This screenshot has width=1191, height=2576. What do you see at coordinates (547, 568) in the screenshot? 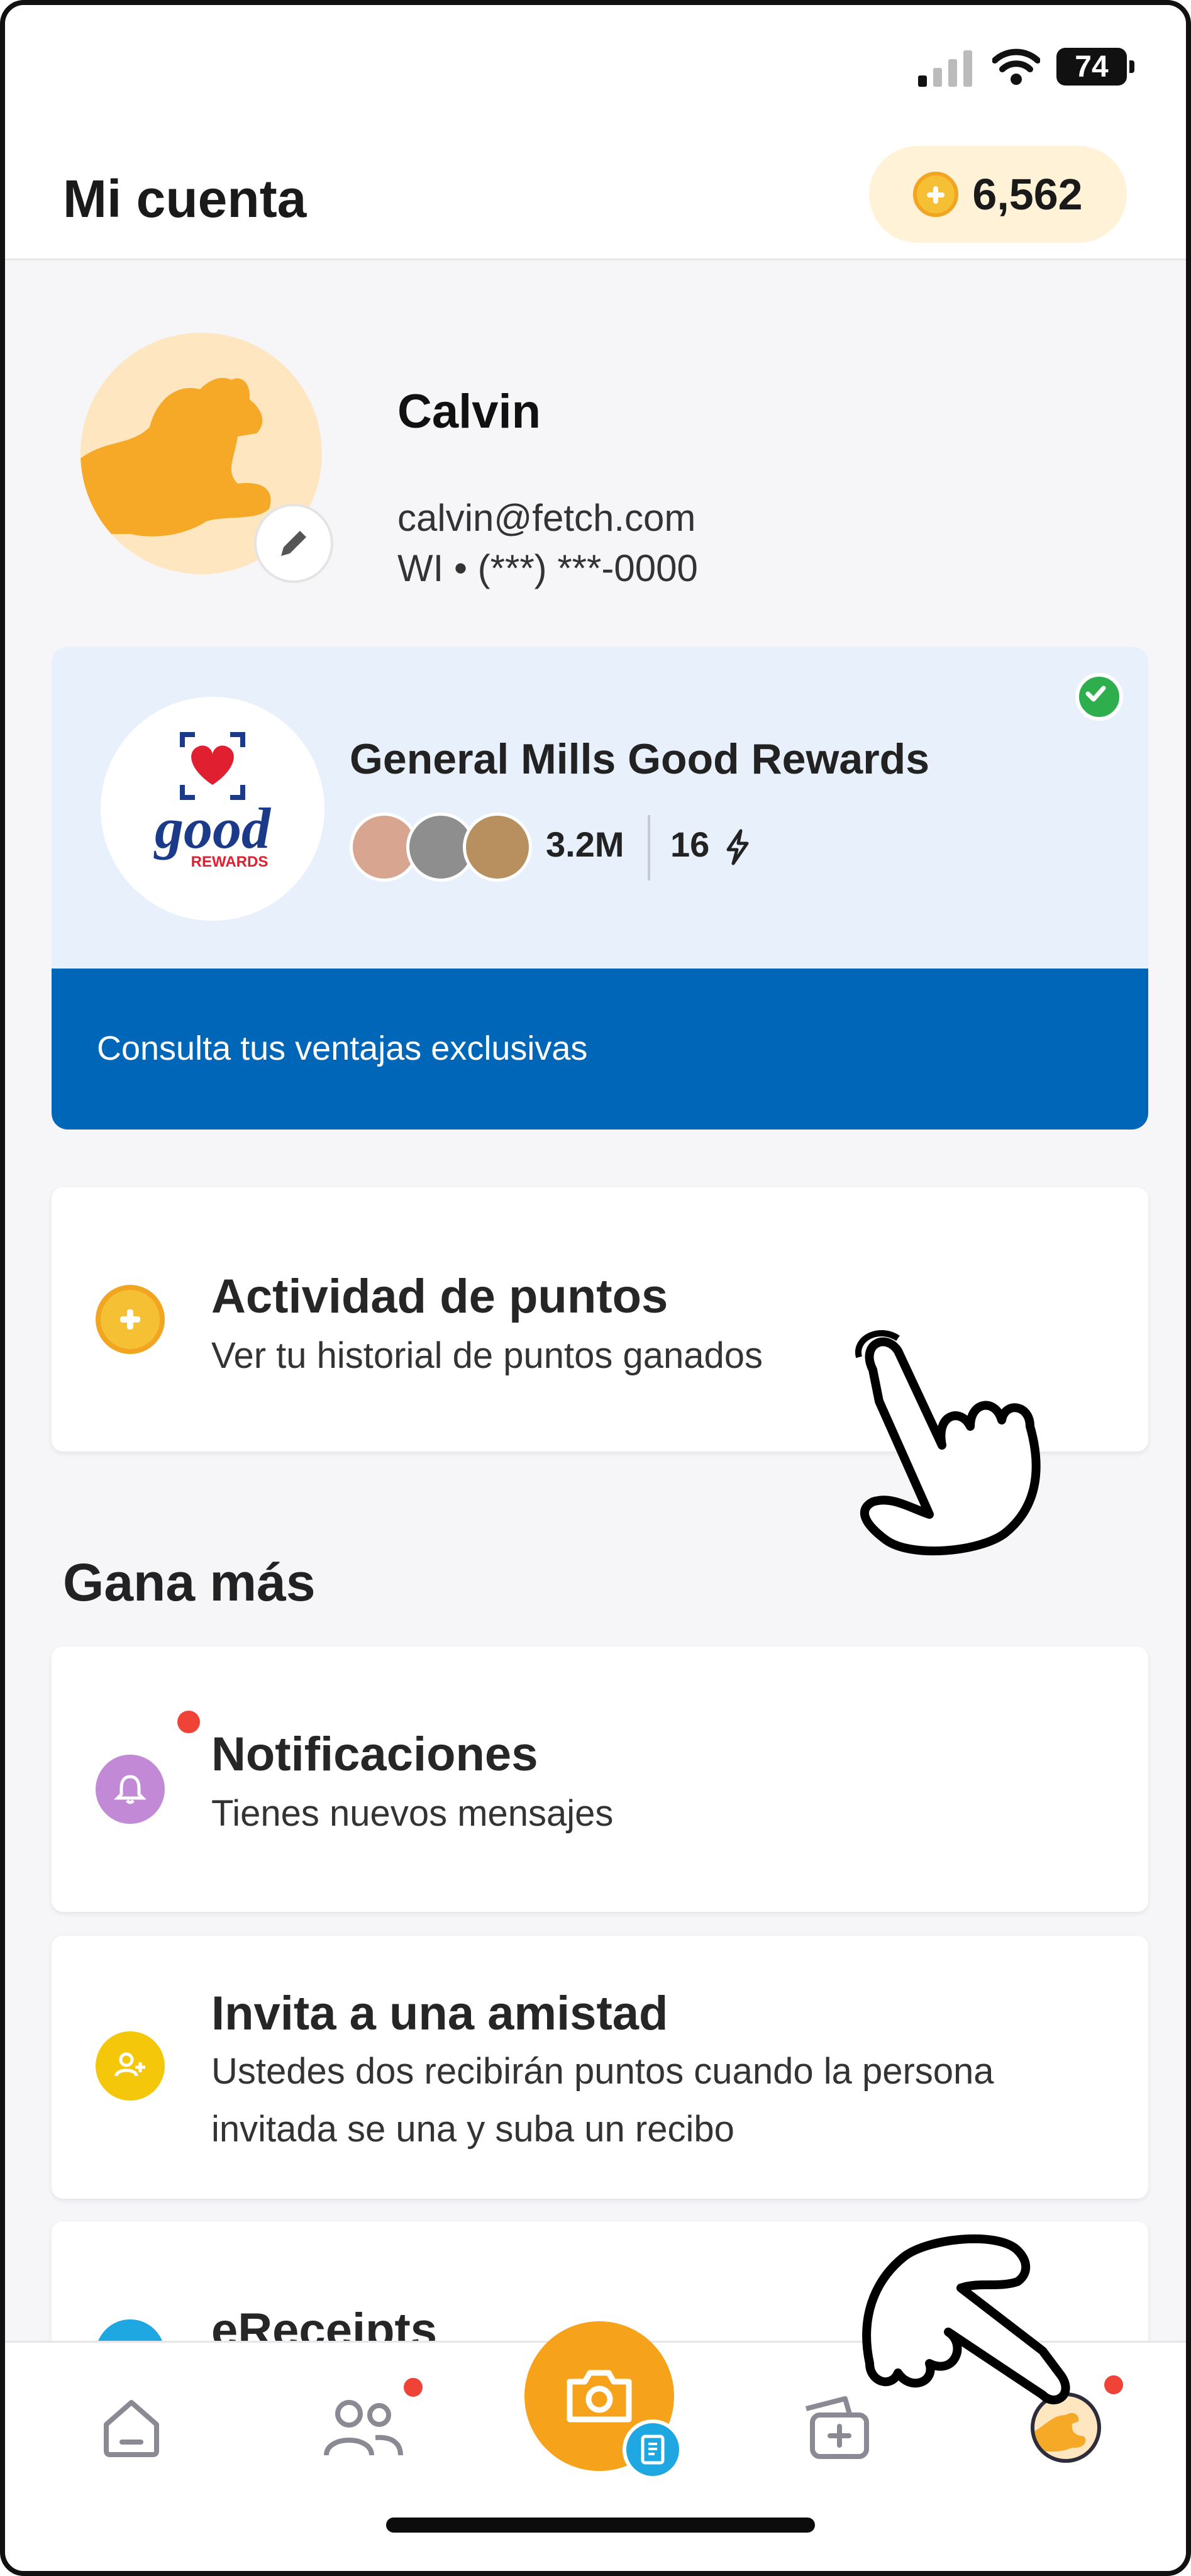
I see `profile-phone: WI • (***) ***-0000` at bounding box center [547, 568].